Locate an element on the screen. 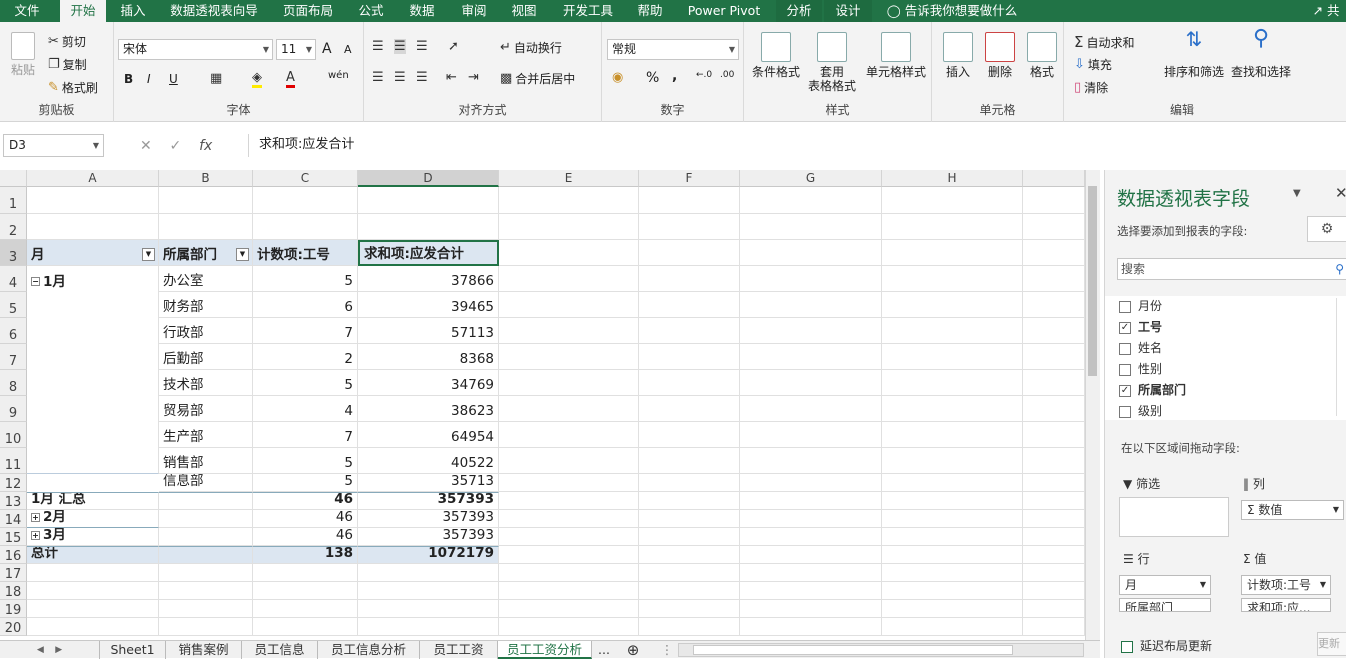 This screenshot has width=1346, height=659. scrollbar-thumb is located at coordinates (853, 650).